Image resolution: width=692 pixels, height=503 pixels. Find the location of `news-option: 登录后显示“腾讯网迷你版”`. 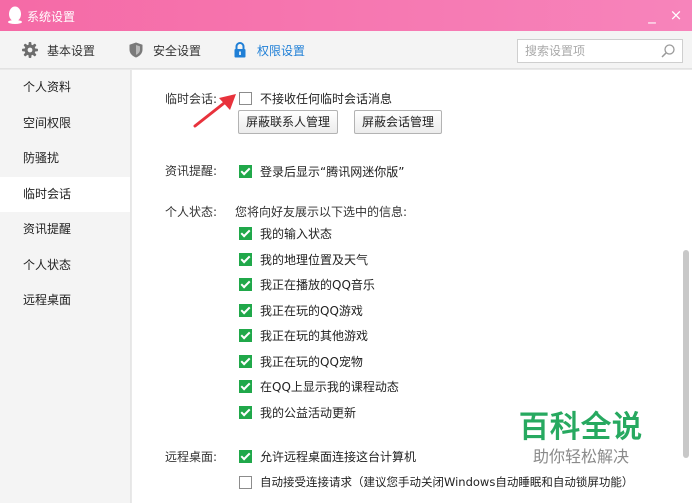

news-option: 登录后显示“腾讯网迷你版” is located at coordinates (321, 171).